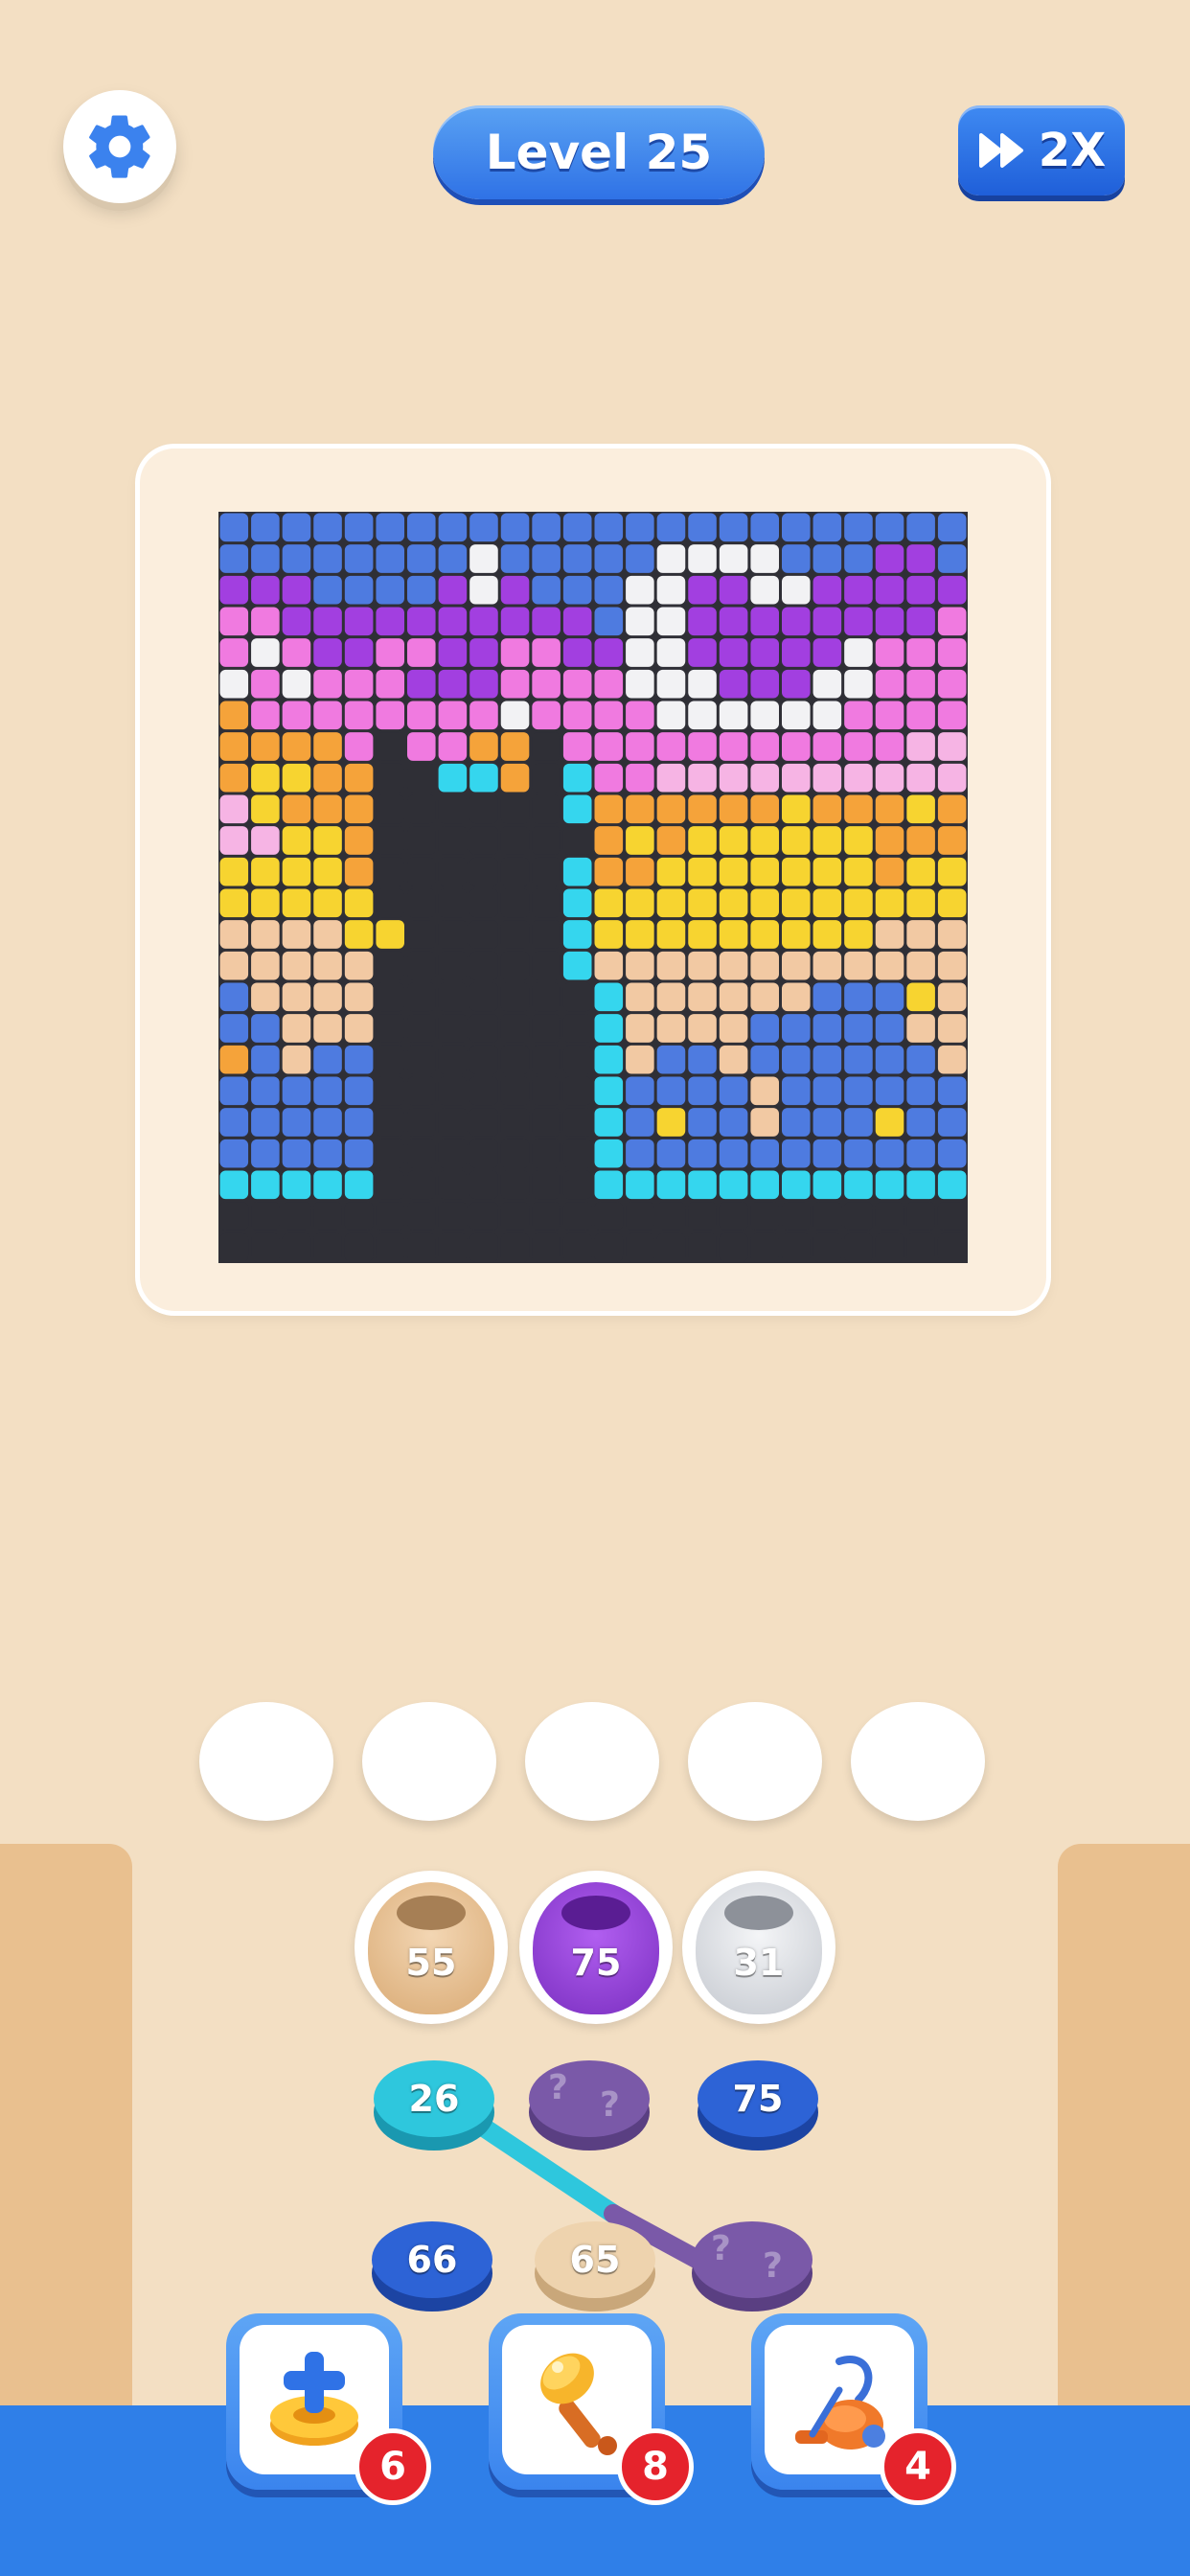 Image resolution: width=1190 pixels, height=2576 pixels. I want to click on add-slot-booster: 6, so click(328, 2409).